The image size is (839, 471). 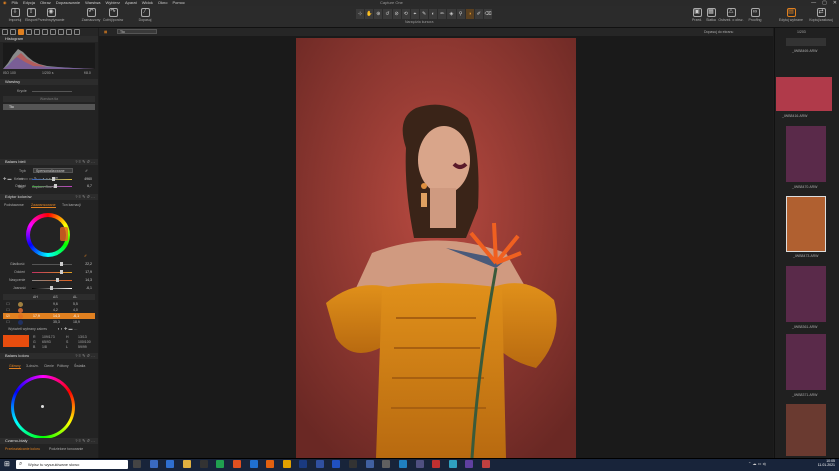 I want to click on auto-adjust-button: ⁄ Dopasuj, so click(x=145, y=15).